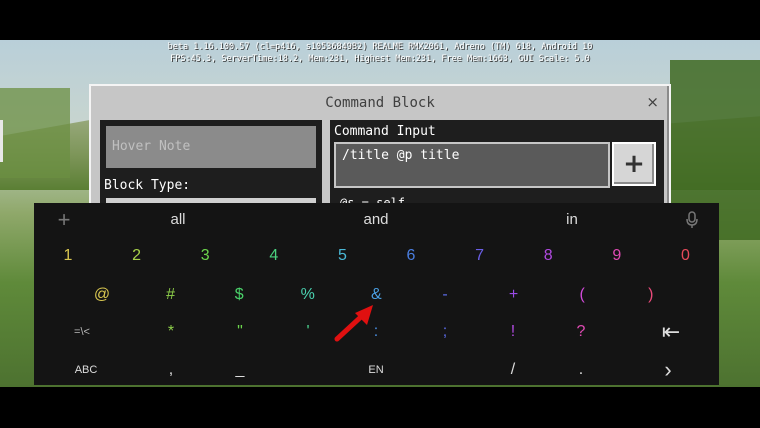 Image resolution: width=760 pixels, height=428 pixels. What do you see at coordinates (171, 370) in the screenshot?
I see `comma-key: ,` at bounding box center [171, 370].